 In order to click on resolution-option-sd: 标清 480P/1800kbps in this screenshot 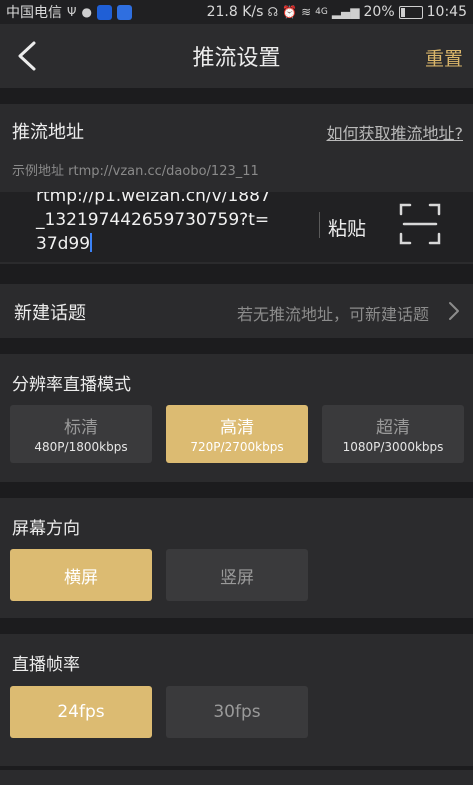, I will do `click(81, 434)`.